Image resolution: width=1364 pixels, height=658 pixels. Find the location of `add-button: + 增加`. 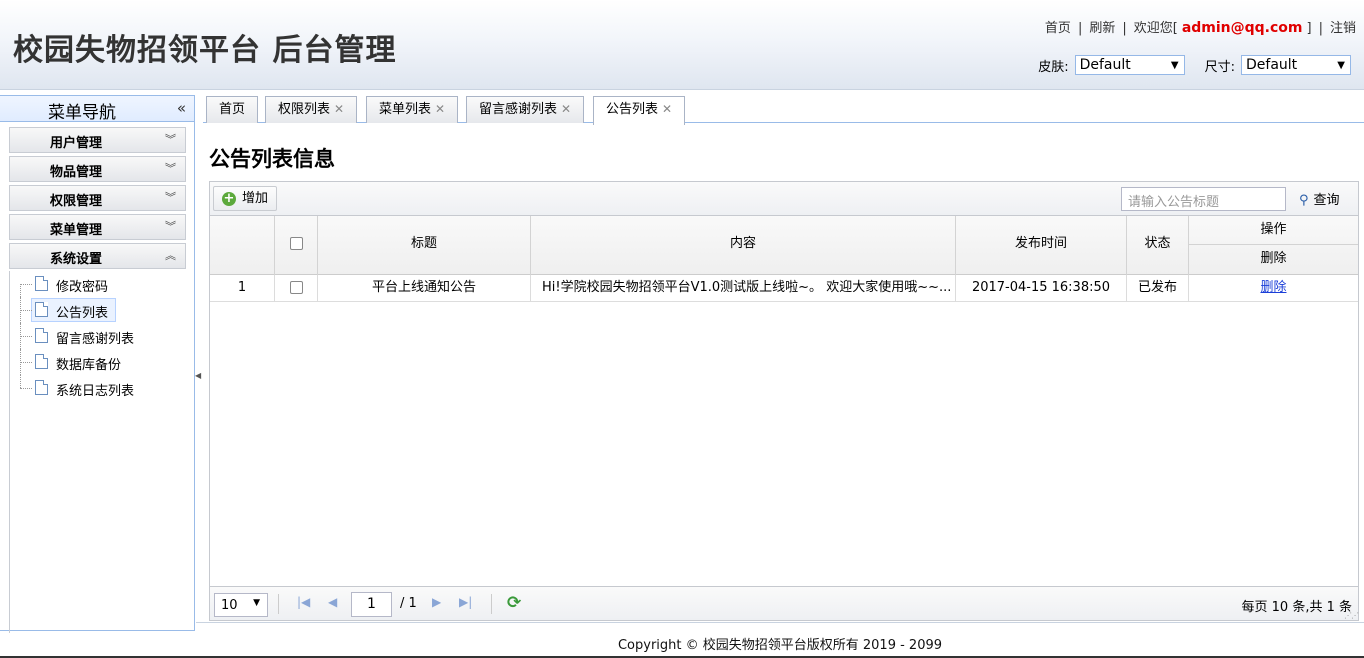

add-button: + 增加 is located at coordinates (245, 198).